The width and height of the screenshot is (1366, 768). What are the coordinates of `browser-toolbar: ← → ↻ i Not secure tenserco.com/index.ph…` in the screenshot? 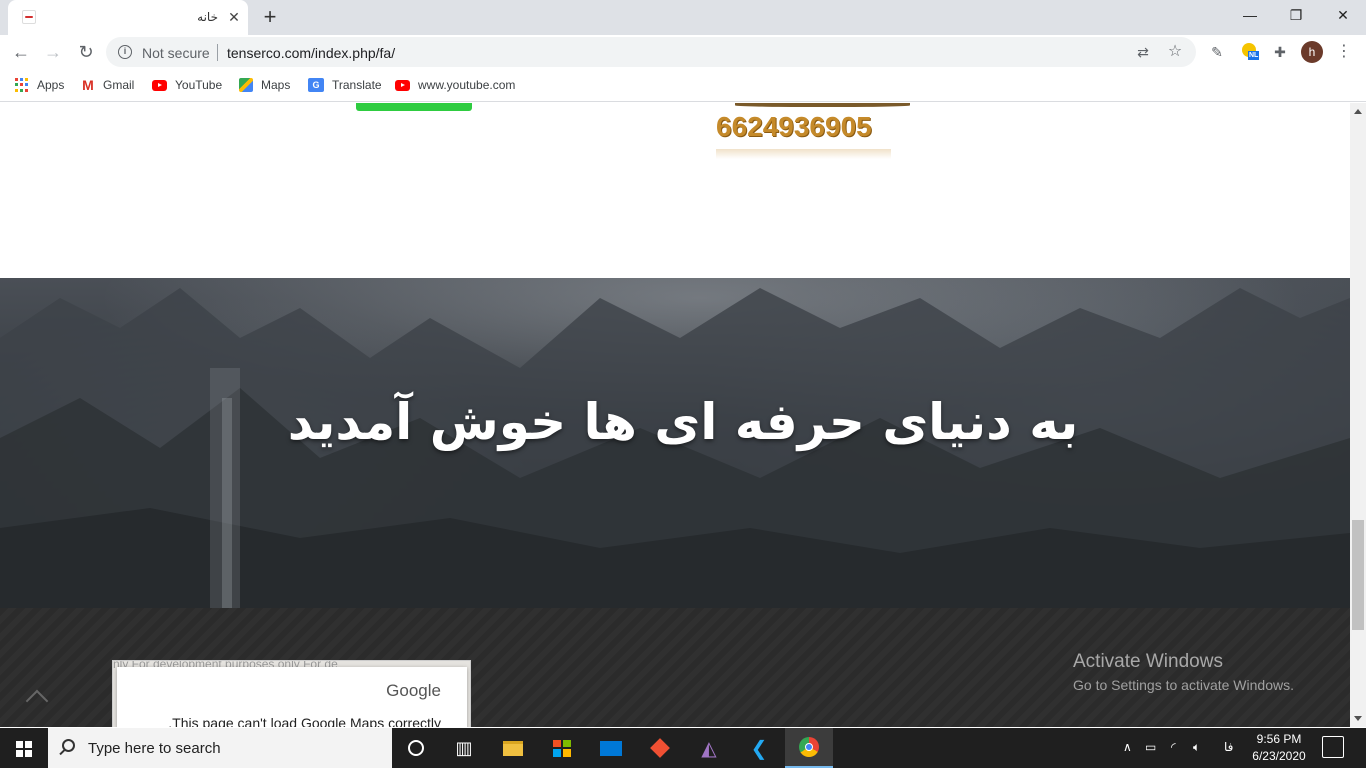 It's located at (683, 52).